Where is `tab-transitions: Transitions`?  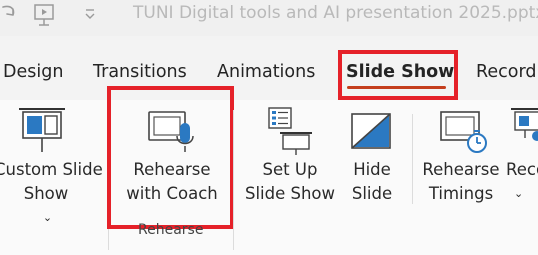
tab-transitions: Transitions is located at coordinates (140, 72).